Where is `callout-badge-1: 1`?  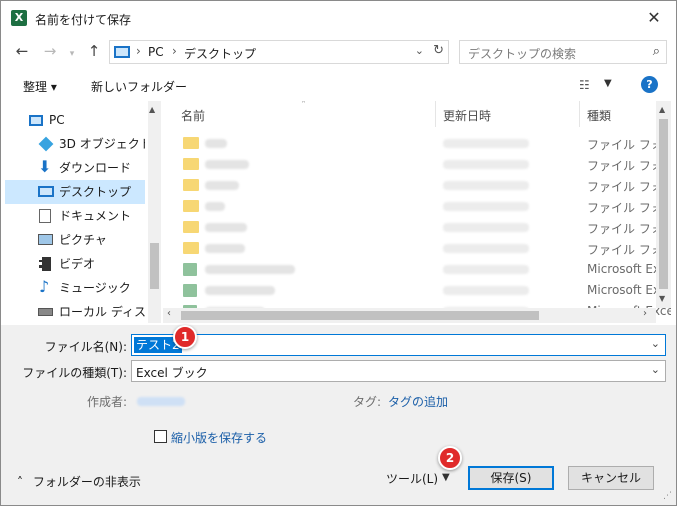 callout-badge-1: 1 is located at coordinates (185, 337).